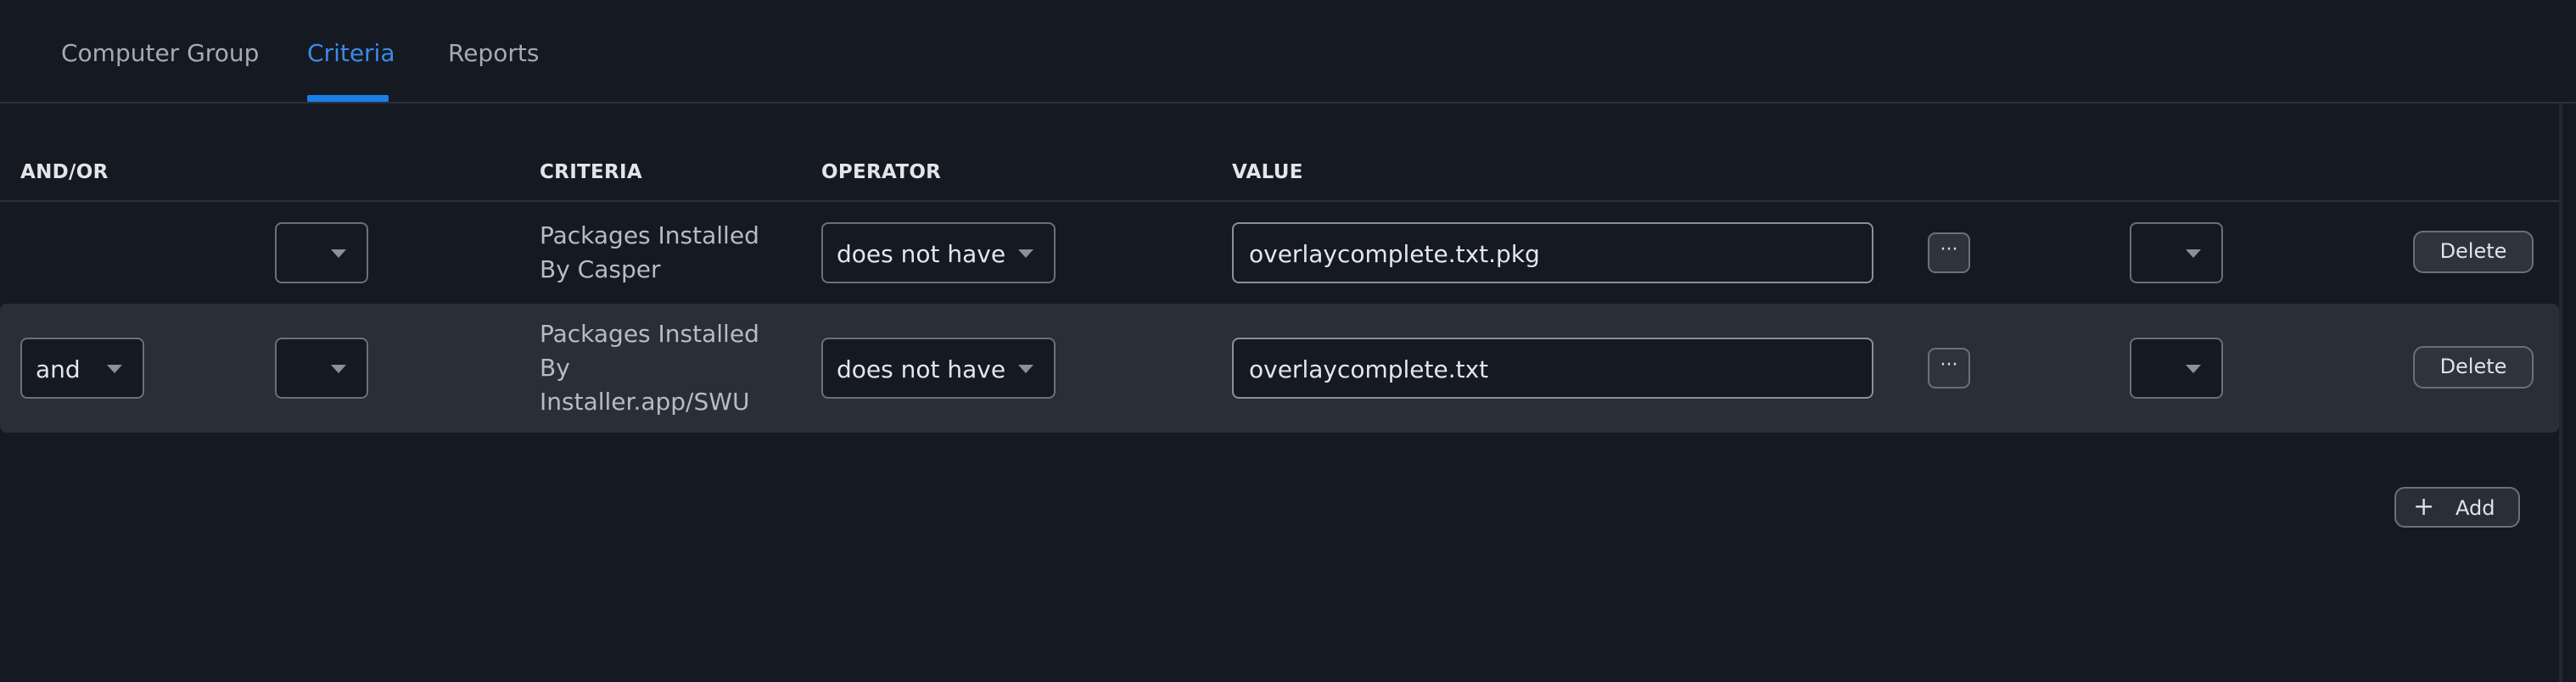  Describe the element at coordinates (2424, 507) in the screenshot. I see `plus-icon: +` at that location.